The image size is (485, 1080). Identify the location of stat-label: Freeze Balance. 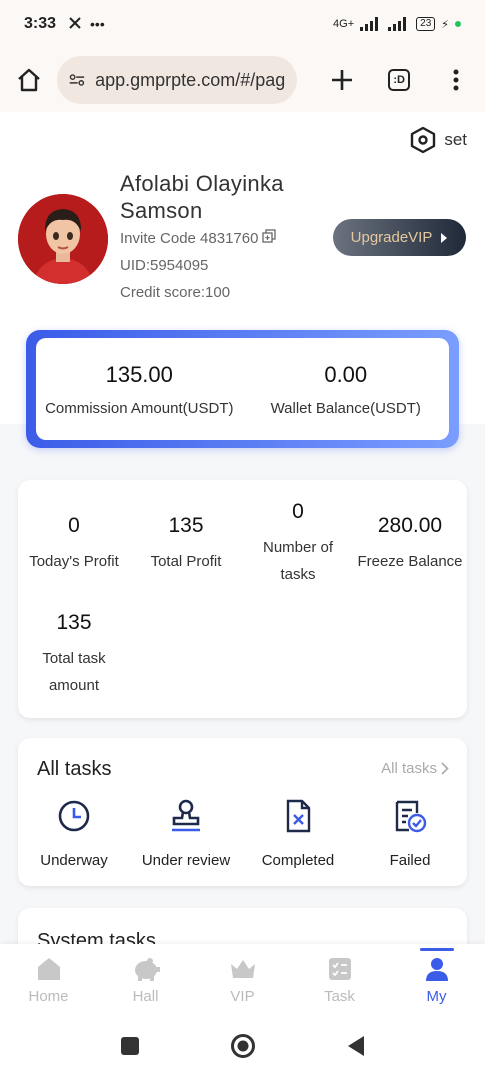
(410, 561).